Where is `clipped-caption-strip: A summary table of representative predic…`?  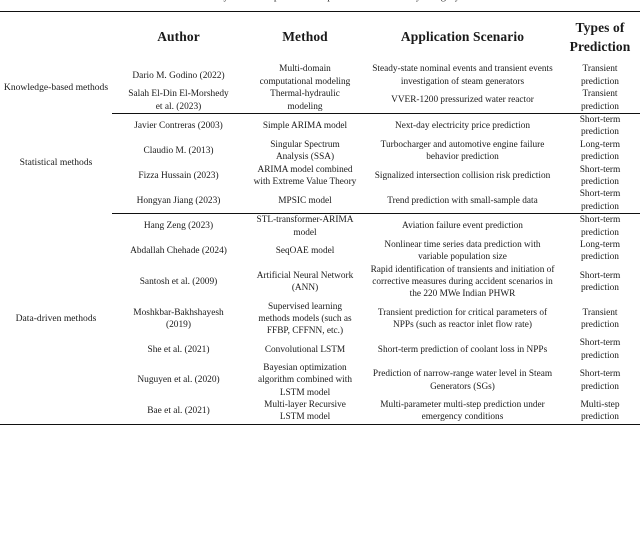 clipped-caption-strip: A summary table of representative predic… is located at coordinates (320, 5).